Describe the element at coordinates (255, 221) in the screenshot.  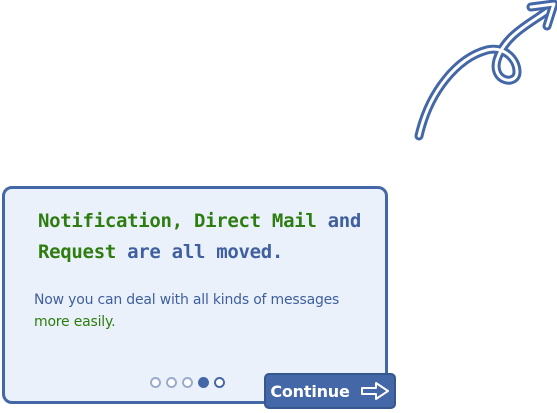
I see `headline-direct-mail: Direct Mail` at that location.